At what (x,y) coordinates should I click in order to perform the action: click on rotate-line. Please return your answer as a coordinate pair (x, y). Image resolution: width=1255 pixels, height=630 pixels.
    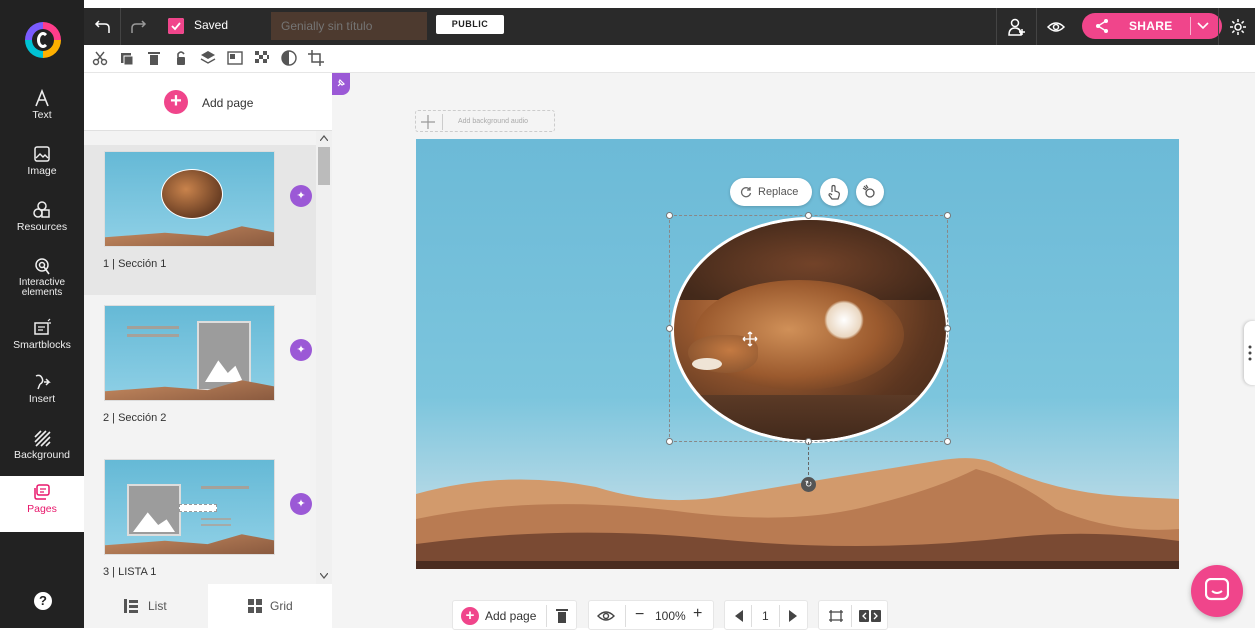
    Looking at the image, I should click on (808, 458).